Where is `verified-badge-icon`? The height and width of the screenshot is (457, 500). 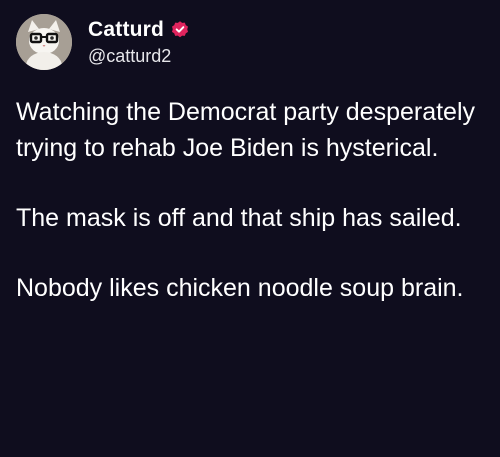
verified-badge-icon is located at coordinates (180, 30).